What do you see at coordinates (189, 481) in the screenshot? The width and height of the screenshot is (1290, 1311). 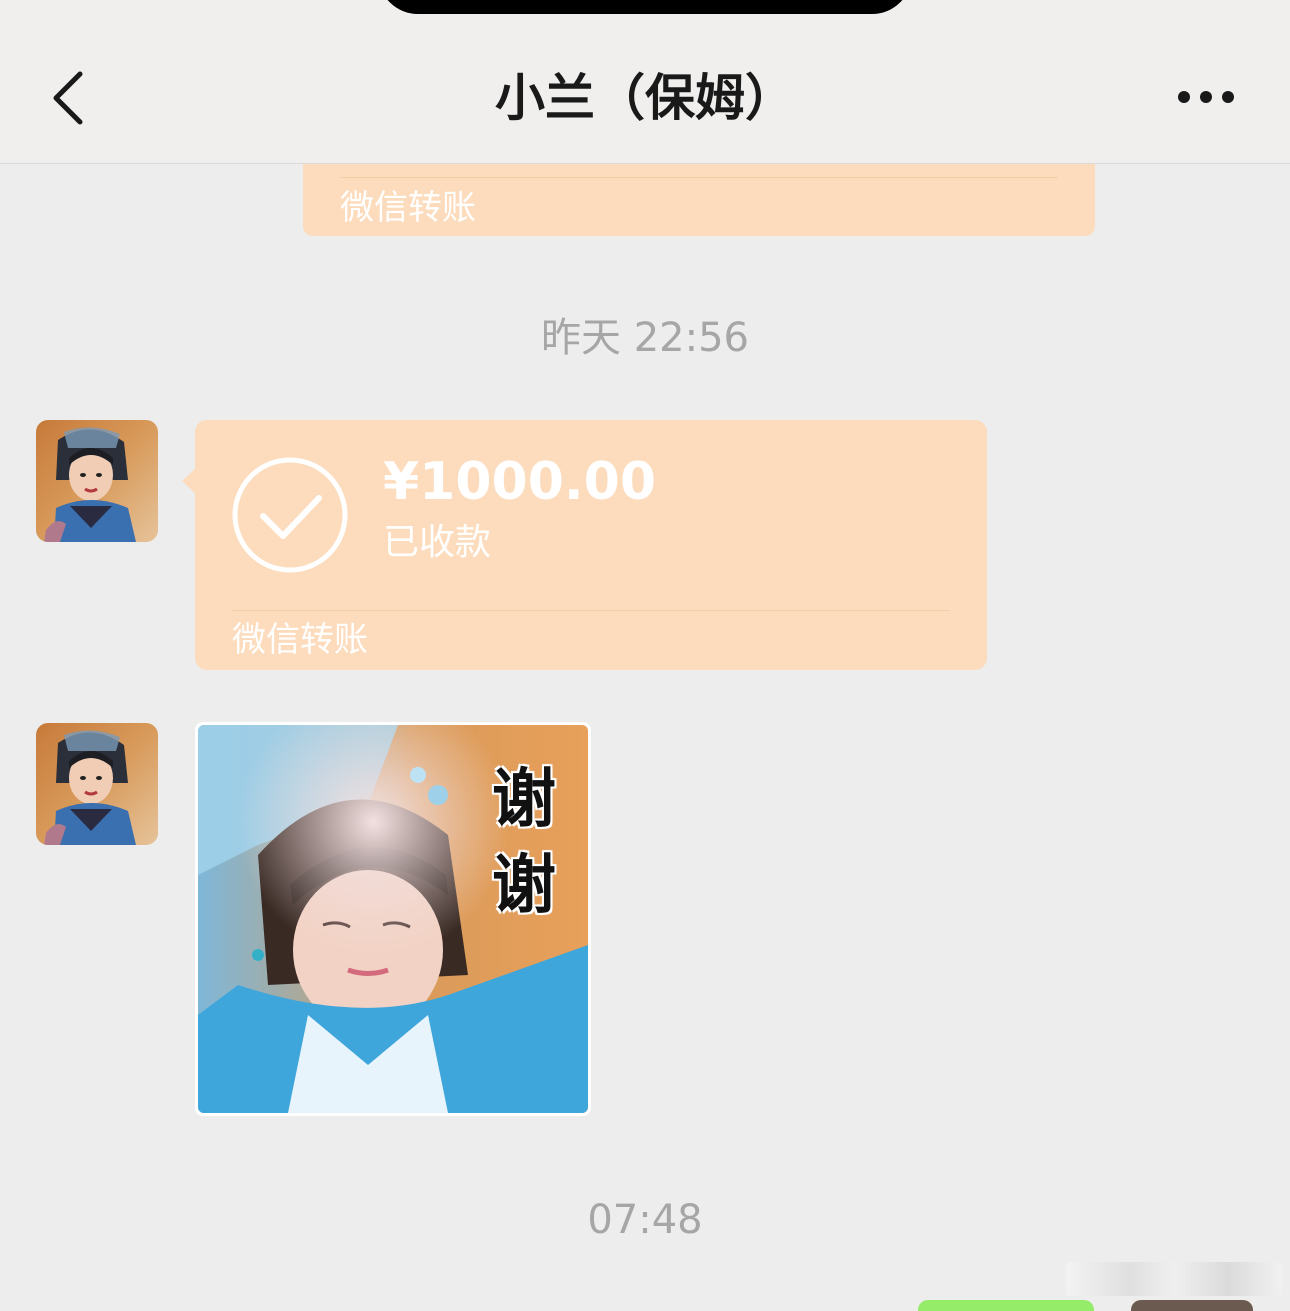 I see `bubble-tail` at bounding box center [189, 481].